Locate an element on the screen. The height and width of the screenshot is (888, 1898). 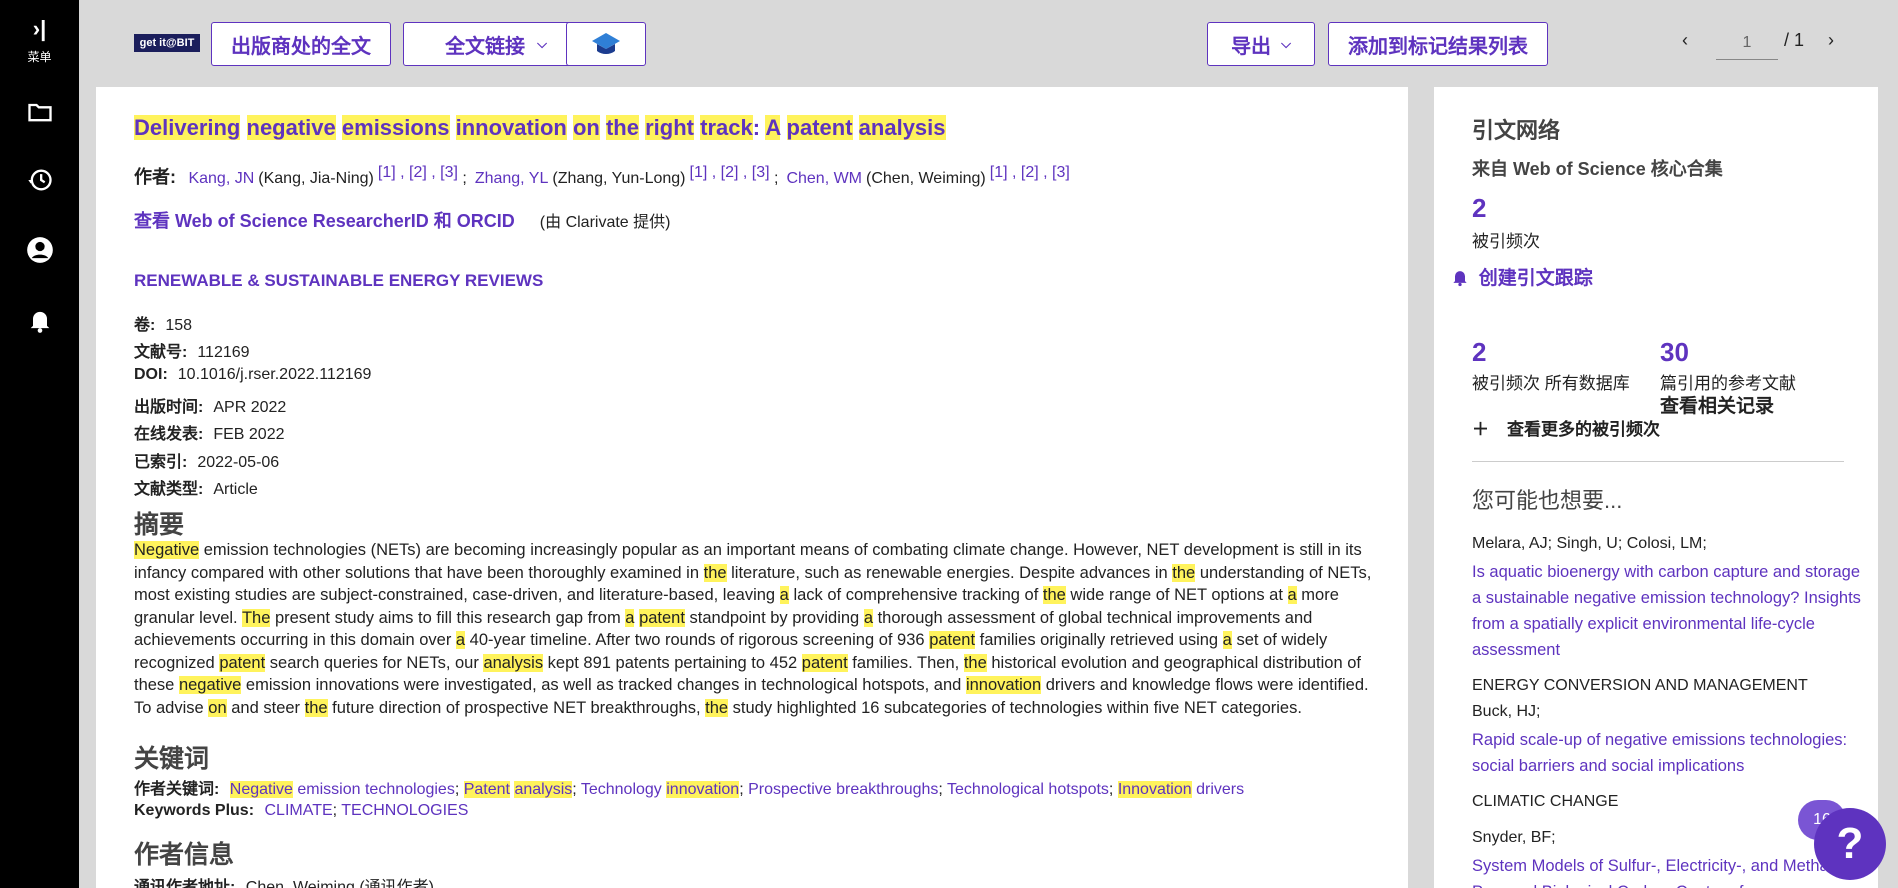
author-keyword-link: Negative emission technologies is located at coordinates (342, 789).